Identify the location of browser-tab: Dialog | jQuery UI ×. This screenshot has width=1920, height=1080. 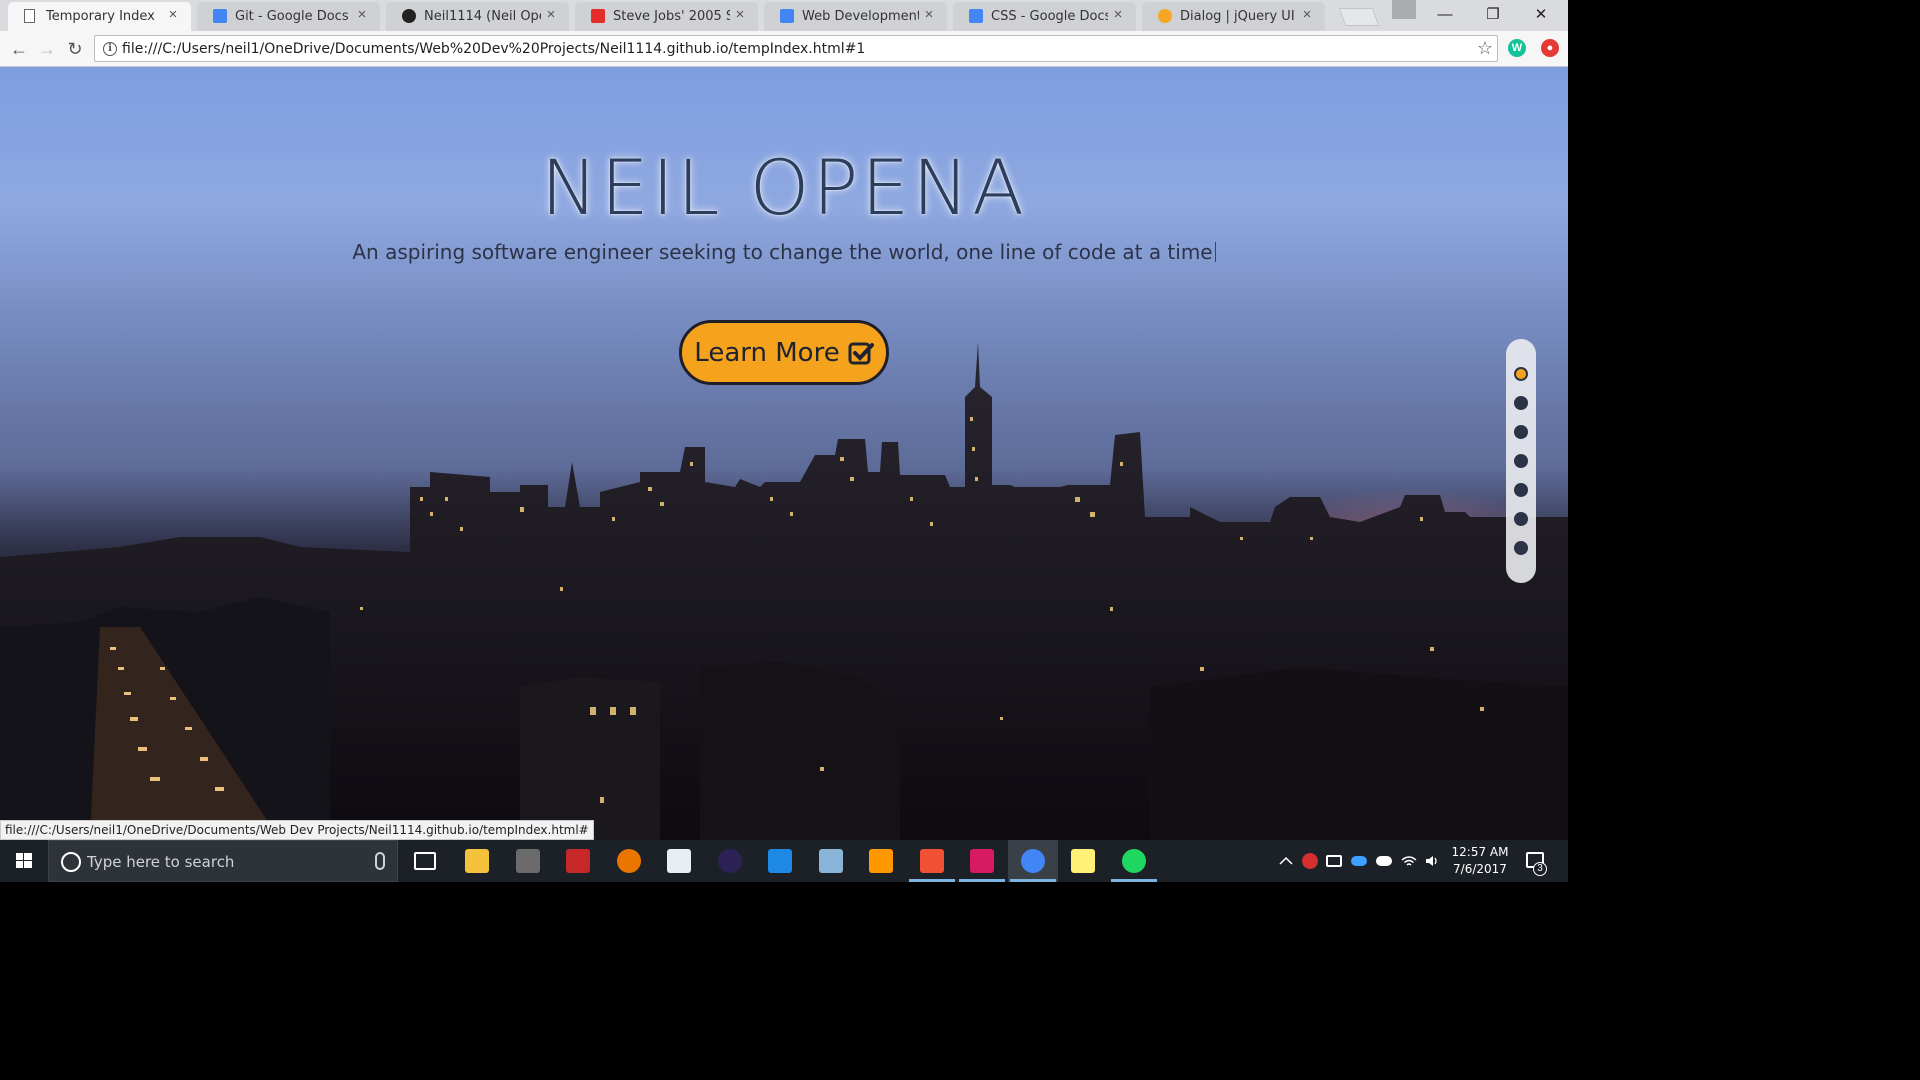
(1233, 16).